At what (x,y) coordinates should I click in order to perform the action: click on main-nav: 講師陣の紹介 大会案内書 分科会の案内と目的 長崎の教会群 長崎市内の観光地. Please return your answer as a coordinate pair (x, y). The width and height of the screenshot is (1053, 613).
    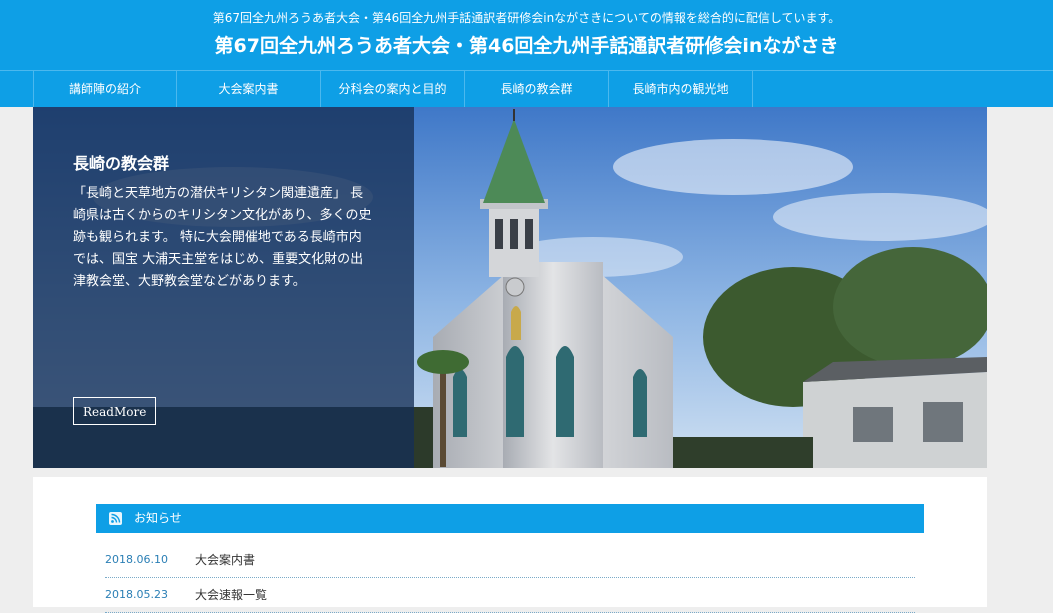
    Looking at the image, I should click on (526, 88).